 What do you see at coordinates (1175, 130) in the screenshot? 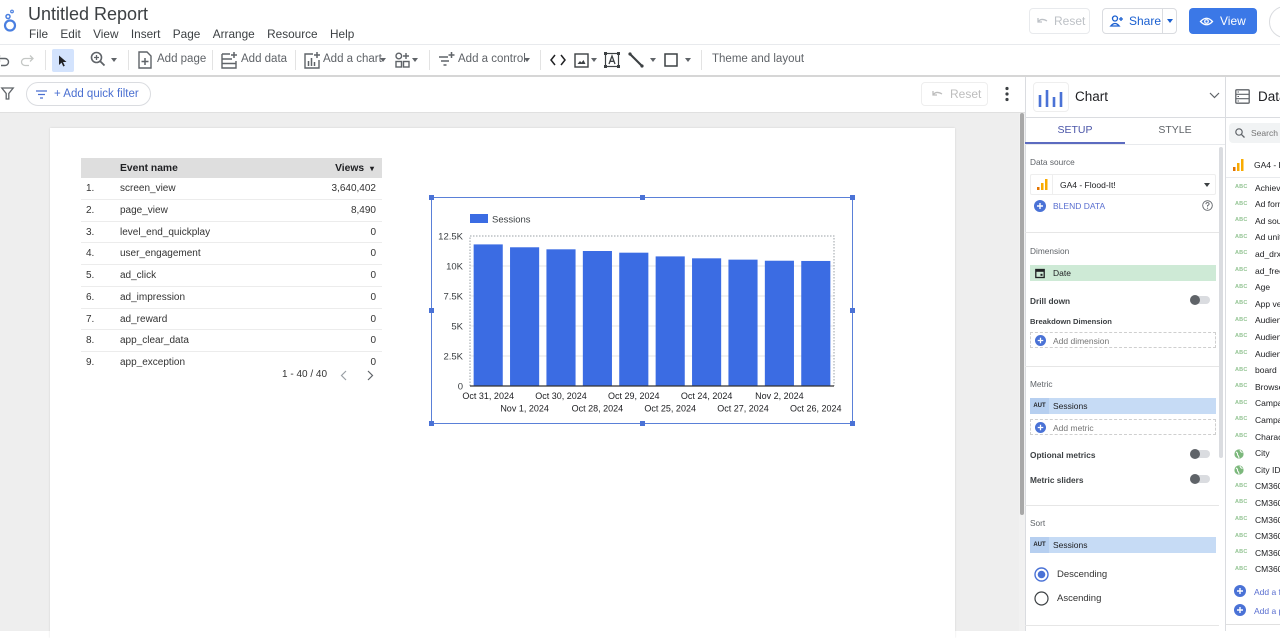
I see `tab-style: STYLE` at bounding box center [1175, 130].